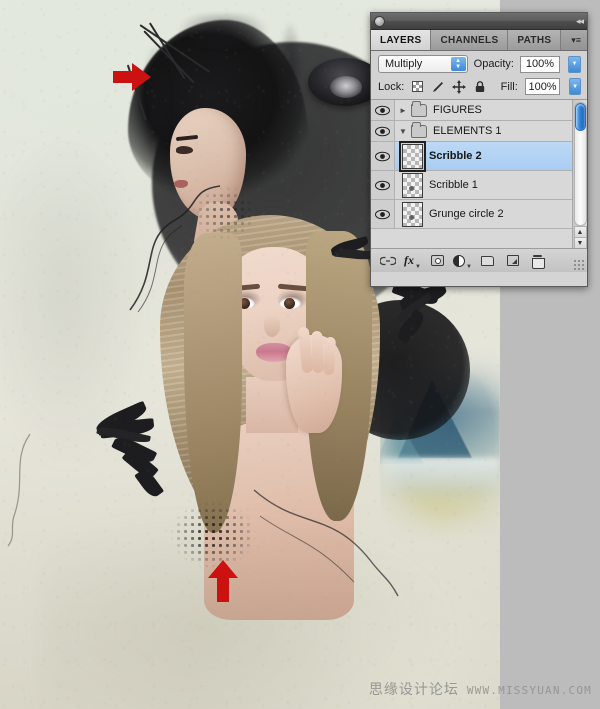  I want to click on lock-transparent-pixels-icon, so click(417, 87).